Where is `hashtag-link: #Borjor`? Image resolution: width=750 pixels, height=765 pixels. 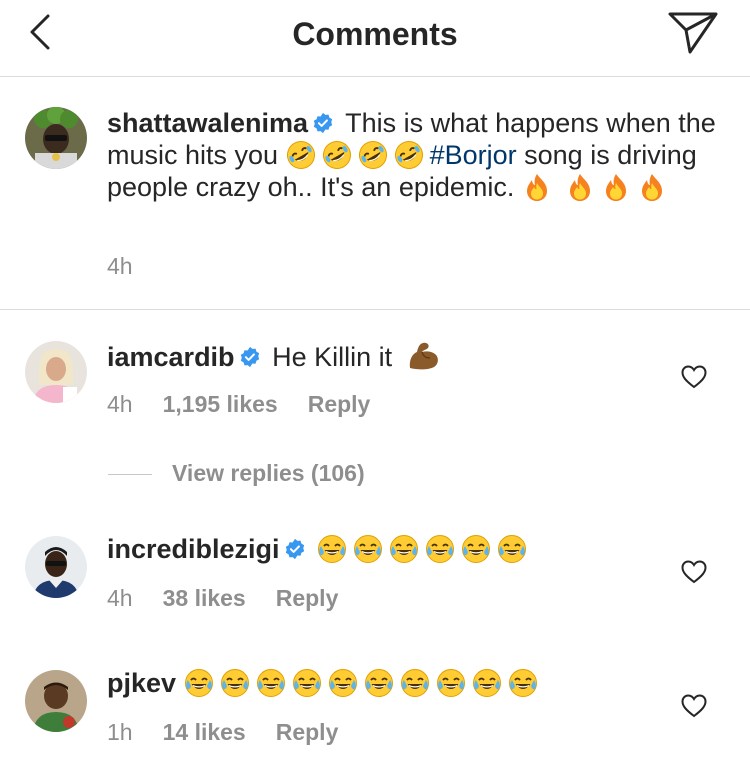 hashtag-link: #Borjor is located at coordinates (473, 155).